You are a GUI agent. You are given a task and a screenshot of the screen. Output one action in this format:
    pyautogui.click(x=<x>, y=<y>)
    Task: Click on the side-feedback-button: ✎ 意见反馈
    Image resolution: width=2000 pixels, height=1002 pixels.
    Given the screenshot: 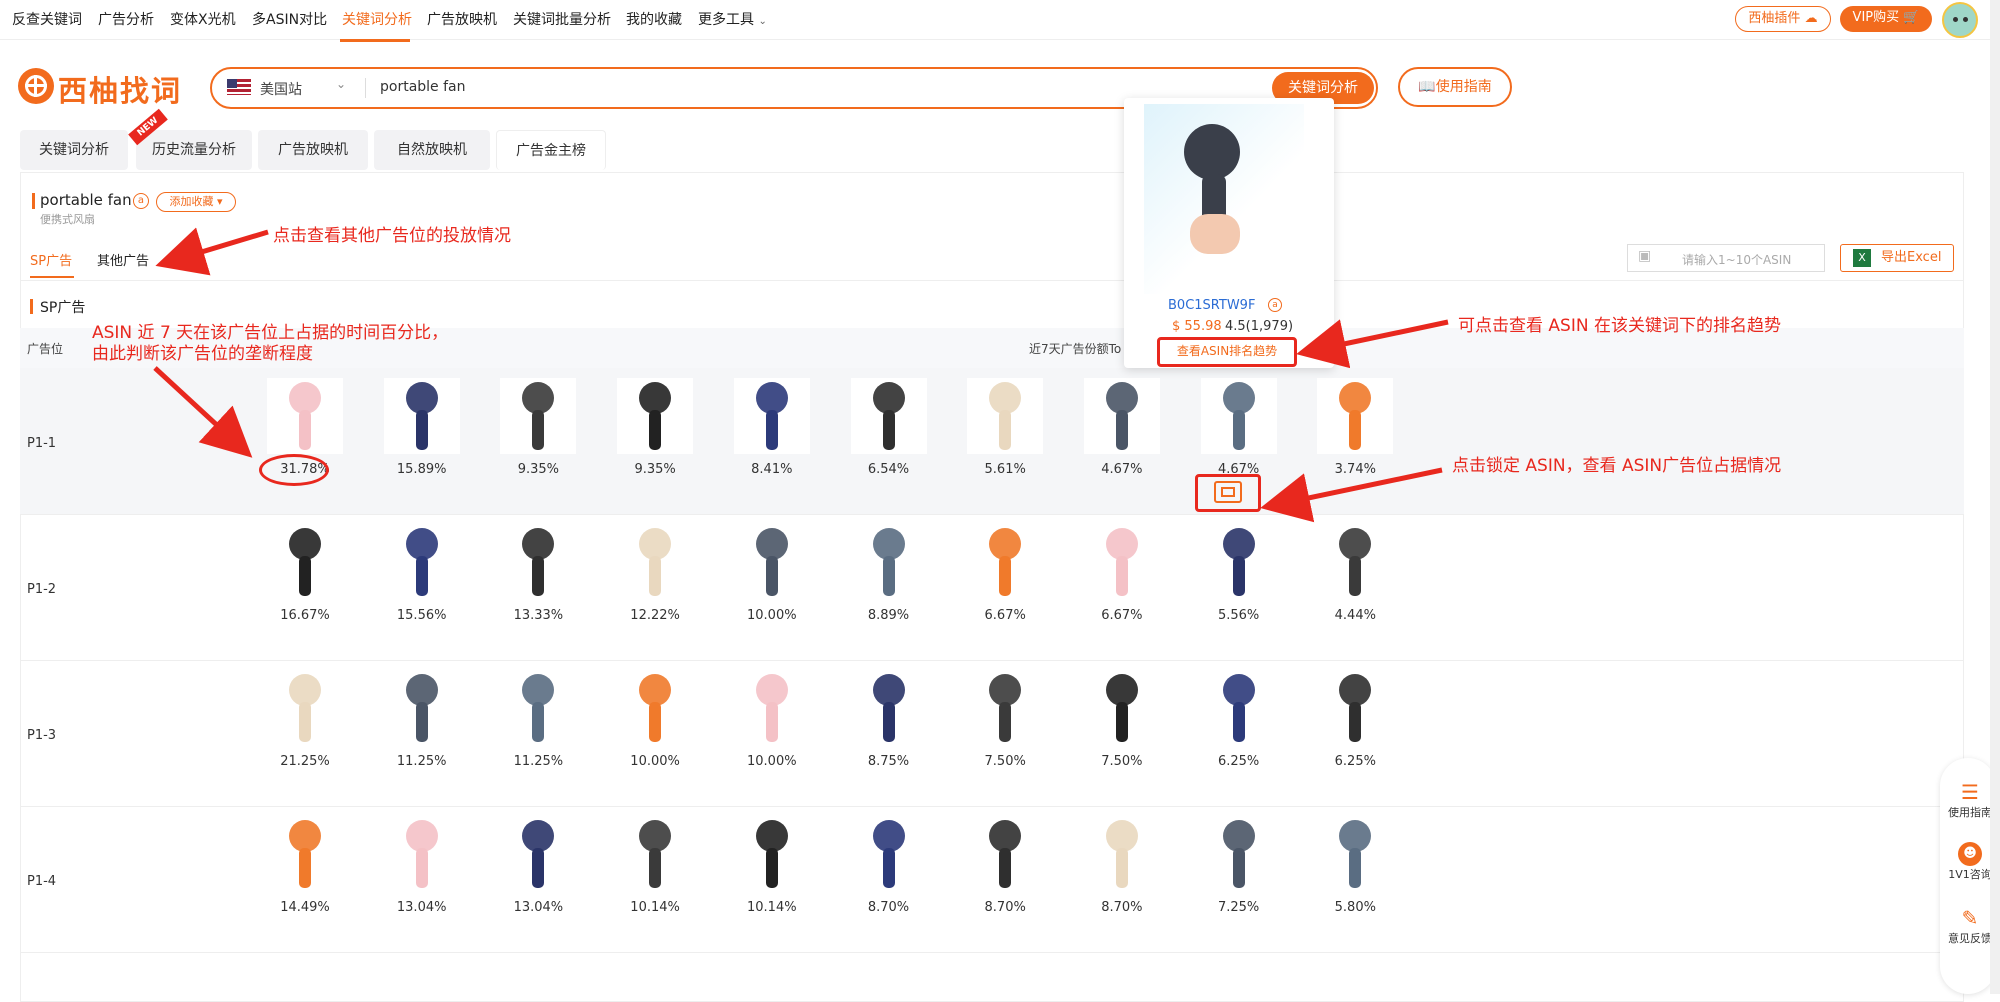 What is the action you would take?
    pyautogui.click(x=1970, y=926)
    